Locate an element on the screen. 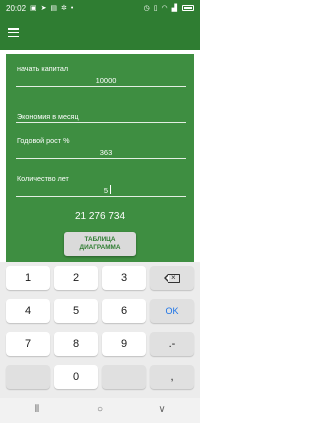 This screenshot has width=320, height=423. table-chart-button: ТАБЛИЦА ДИАГРАММА is located at coordinates (100, 244).